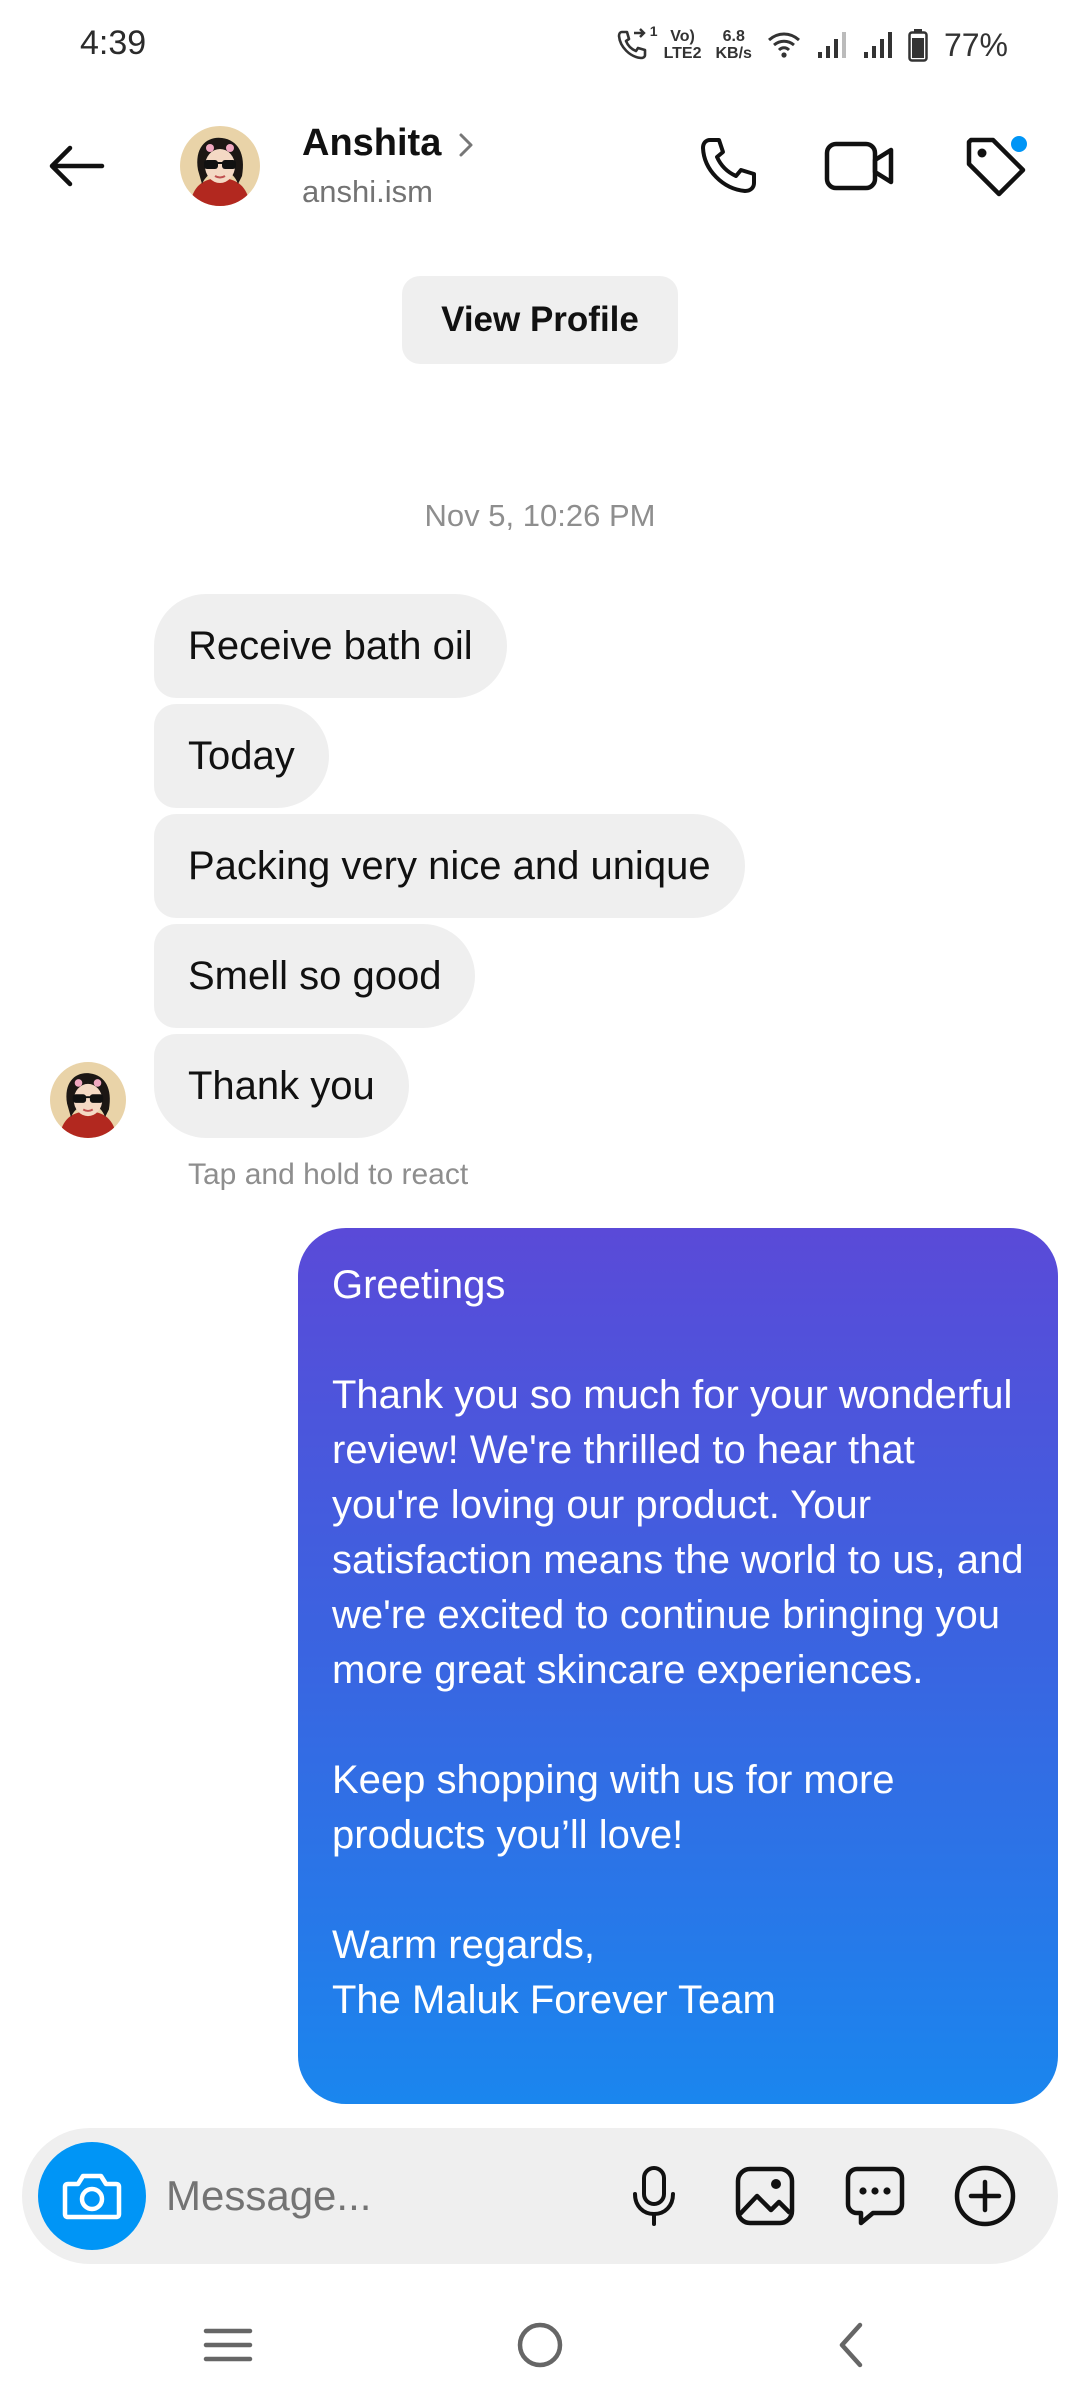  I want to click on phone-icon, so click(728, 165).